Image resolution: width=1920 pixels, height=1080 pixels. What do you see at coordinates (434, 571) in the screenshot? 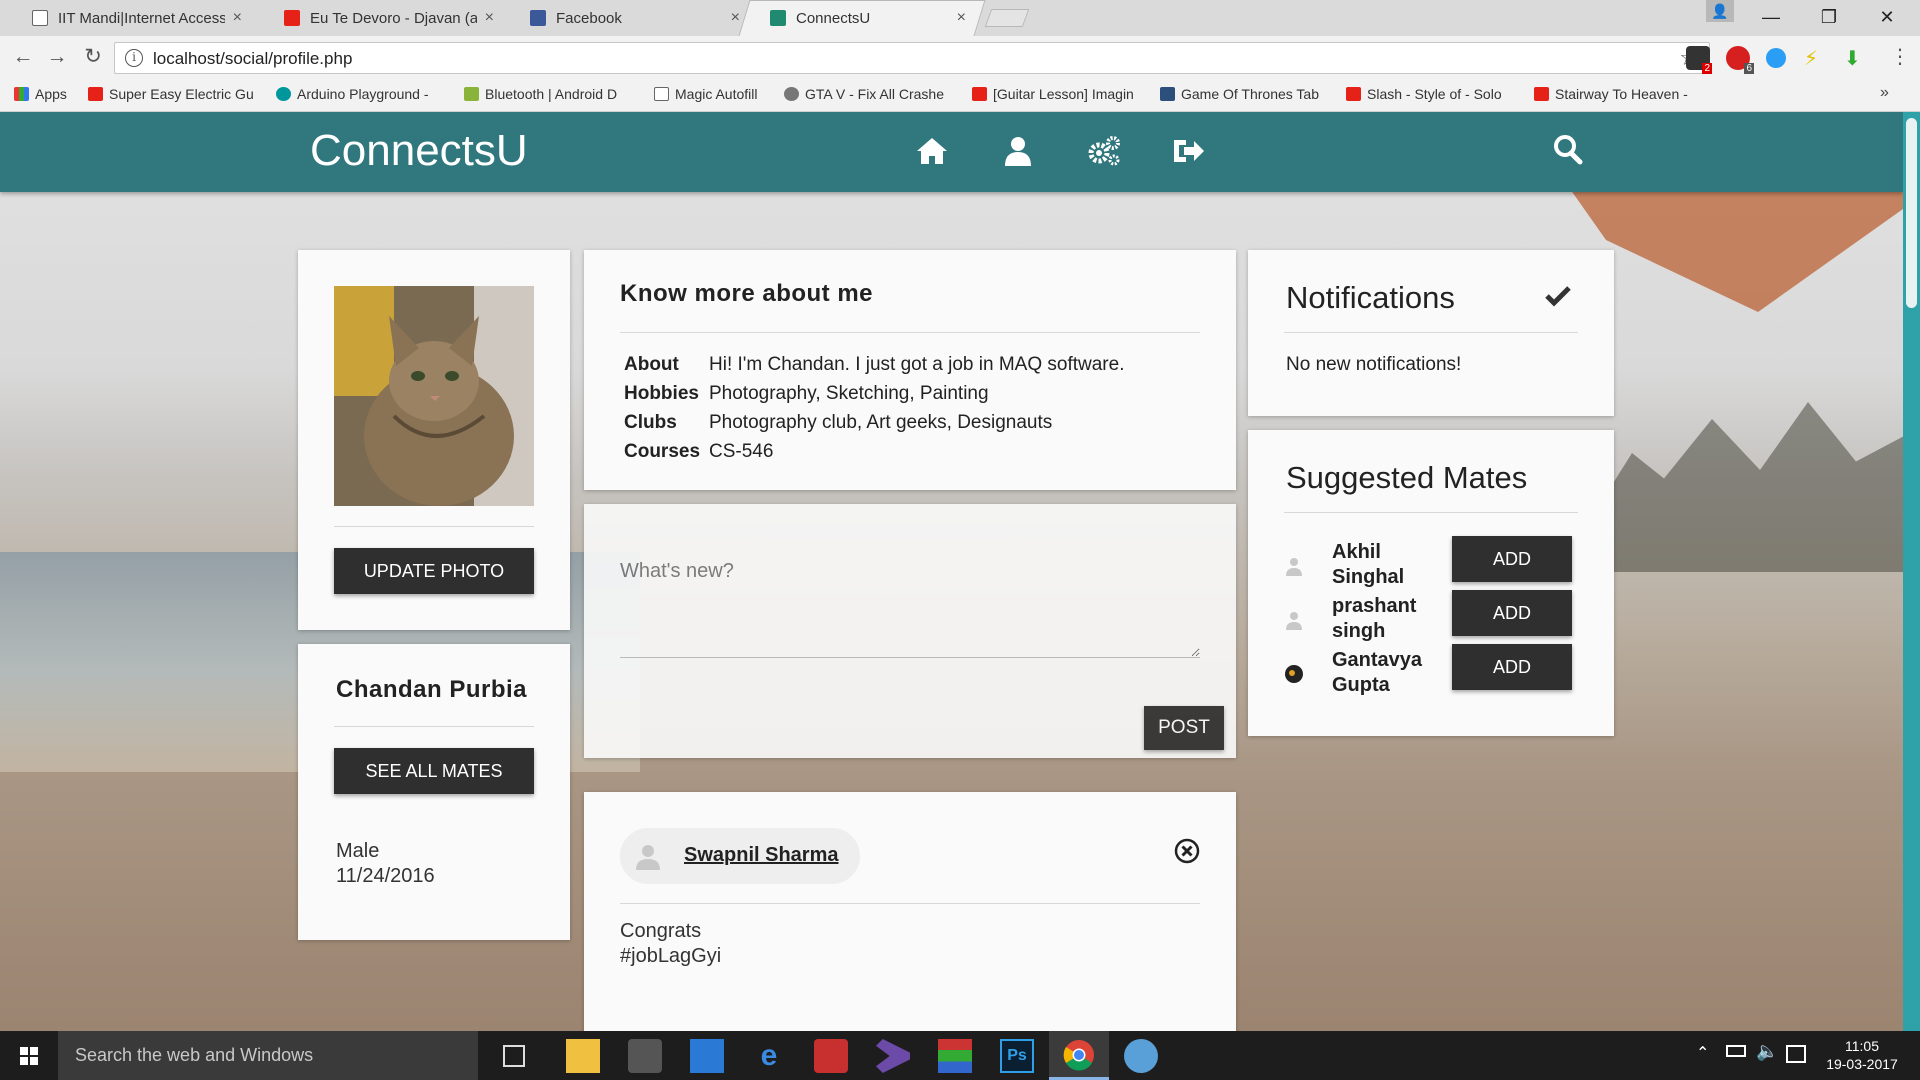
I see `update-photo-button: UPDATE PHOTO` at bounding box center [434, 571].